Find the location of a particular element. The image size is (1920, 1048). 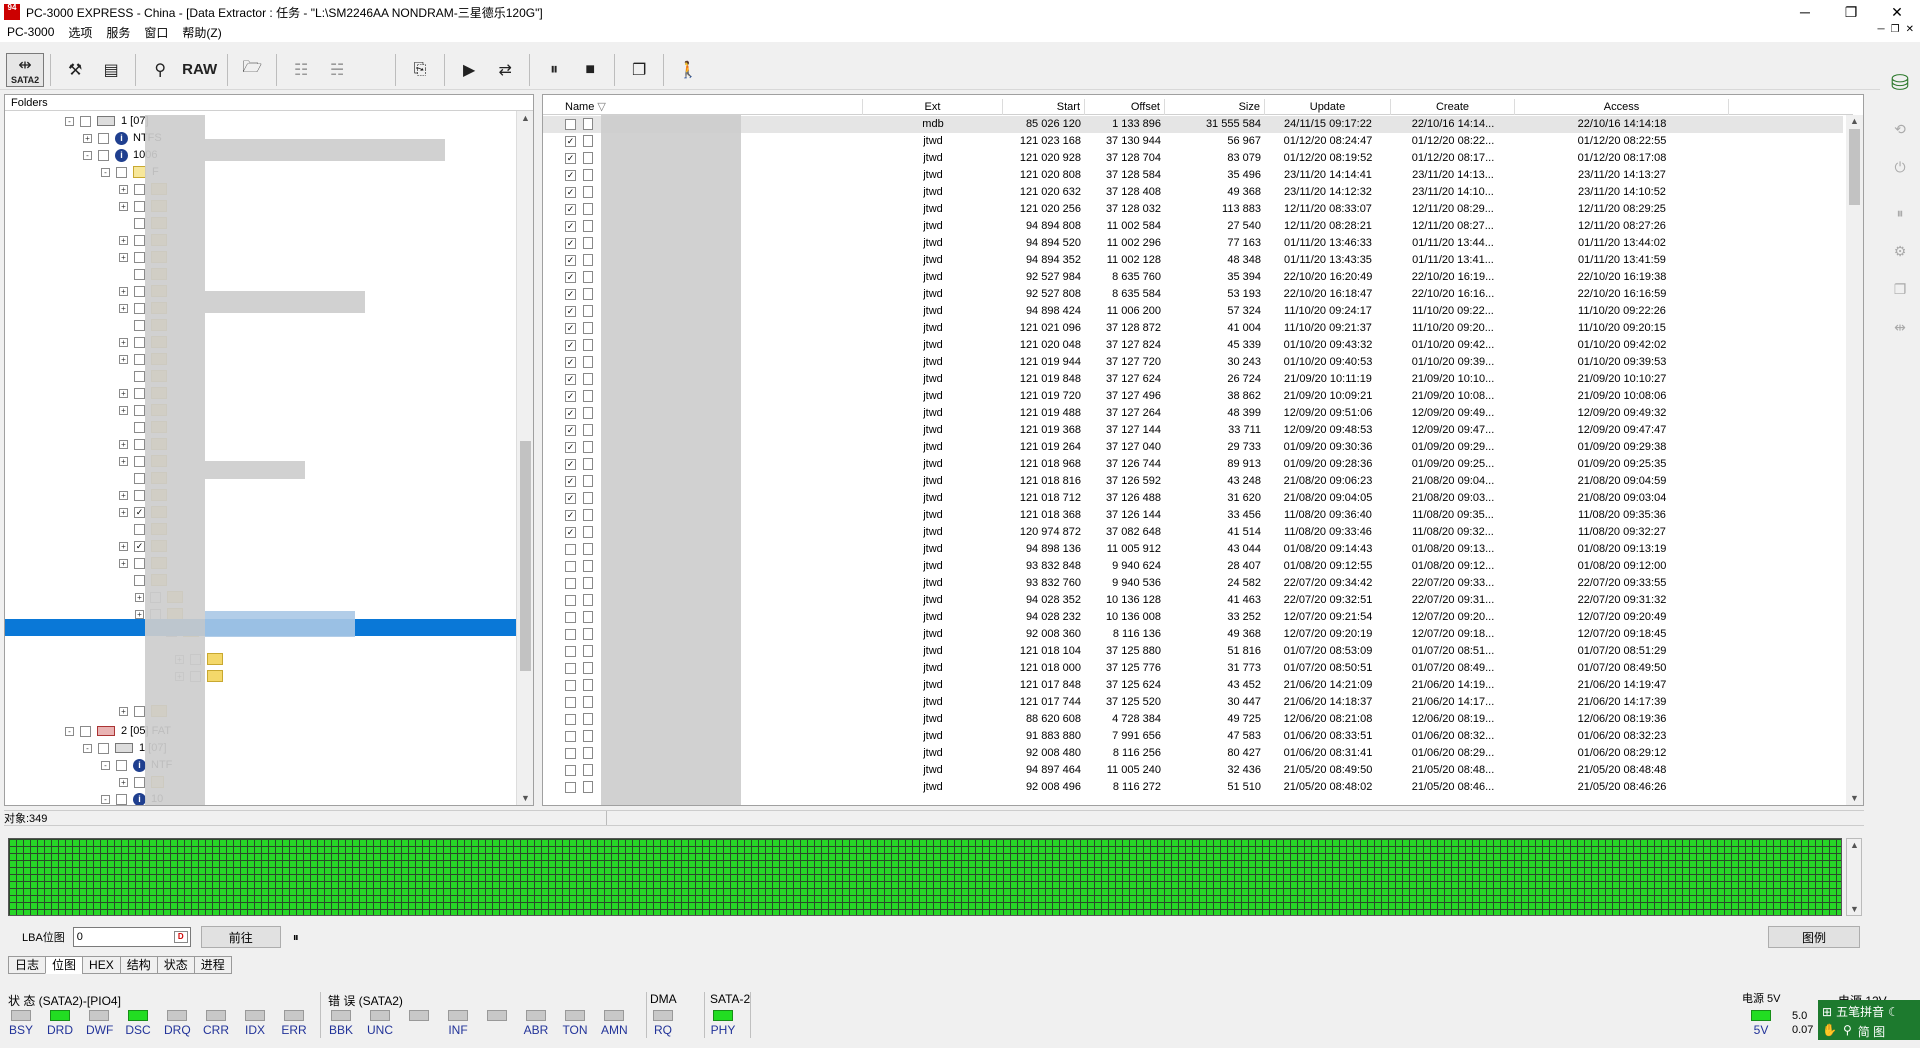

raw-button: RAW is located at coordinates (199, 70).